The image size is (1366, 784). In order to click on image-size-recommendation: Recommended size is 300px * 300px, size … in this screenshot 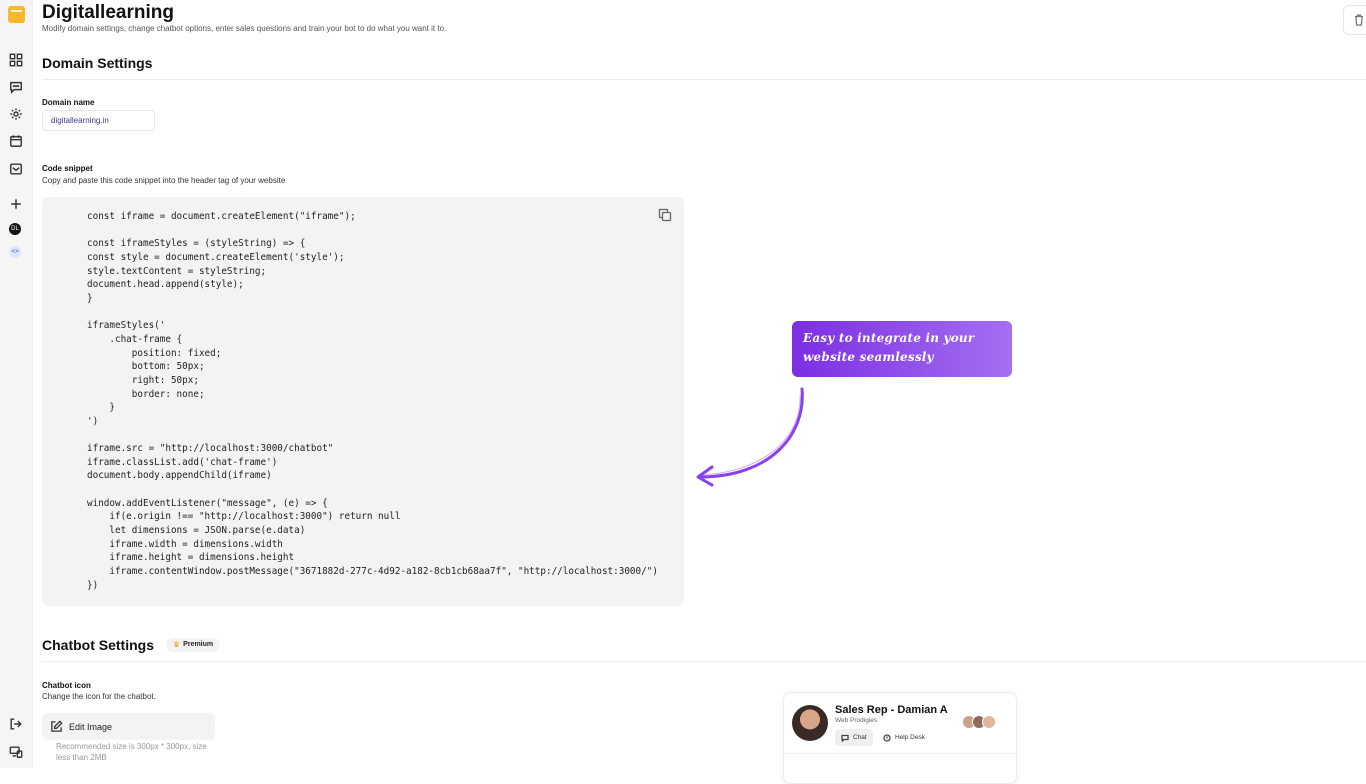, I will do `click(131, 752)`.